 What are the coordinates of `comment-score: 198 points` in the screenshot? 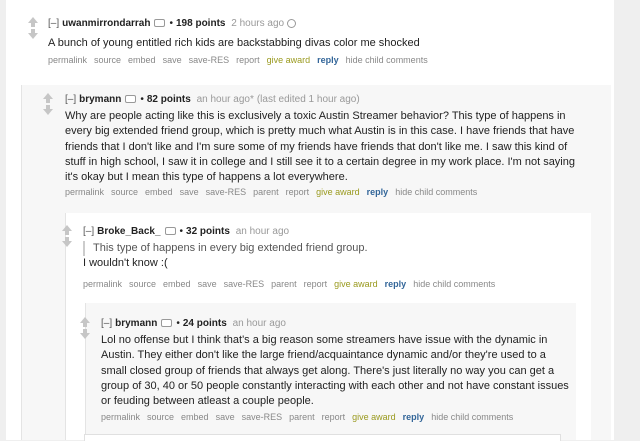 It's located at (201, 23).